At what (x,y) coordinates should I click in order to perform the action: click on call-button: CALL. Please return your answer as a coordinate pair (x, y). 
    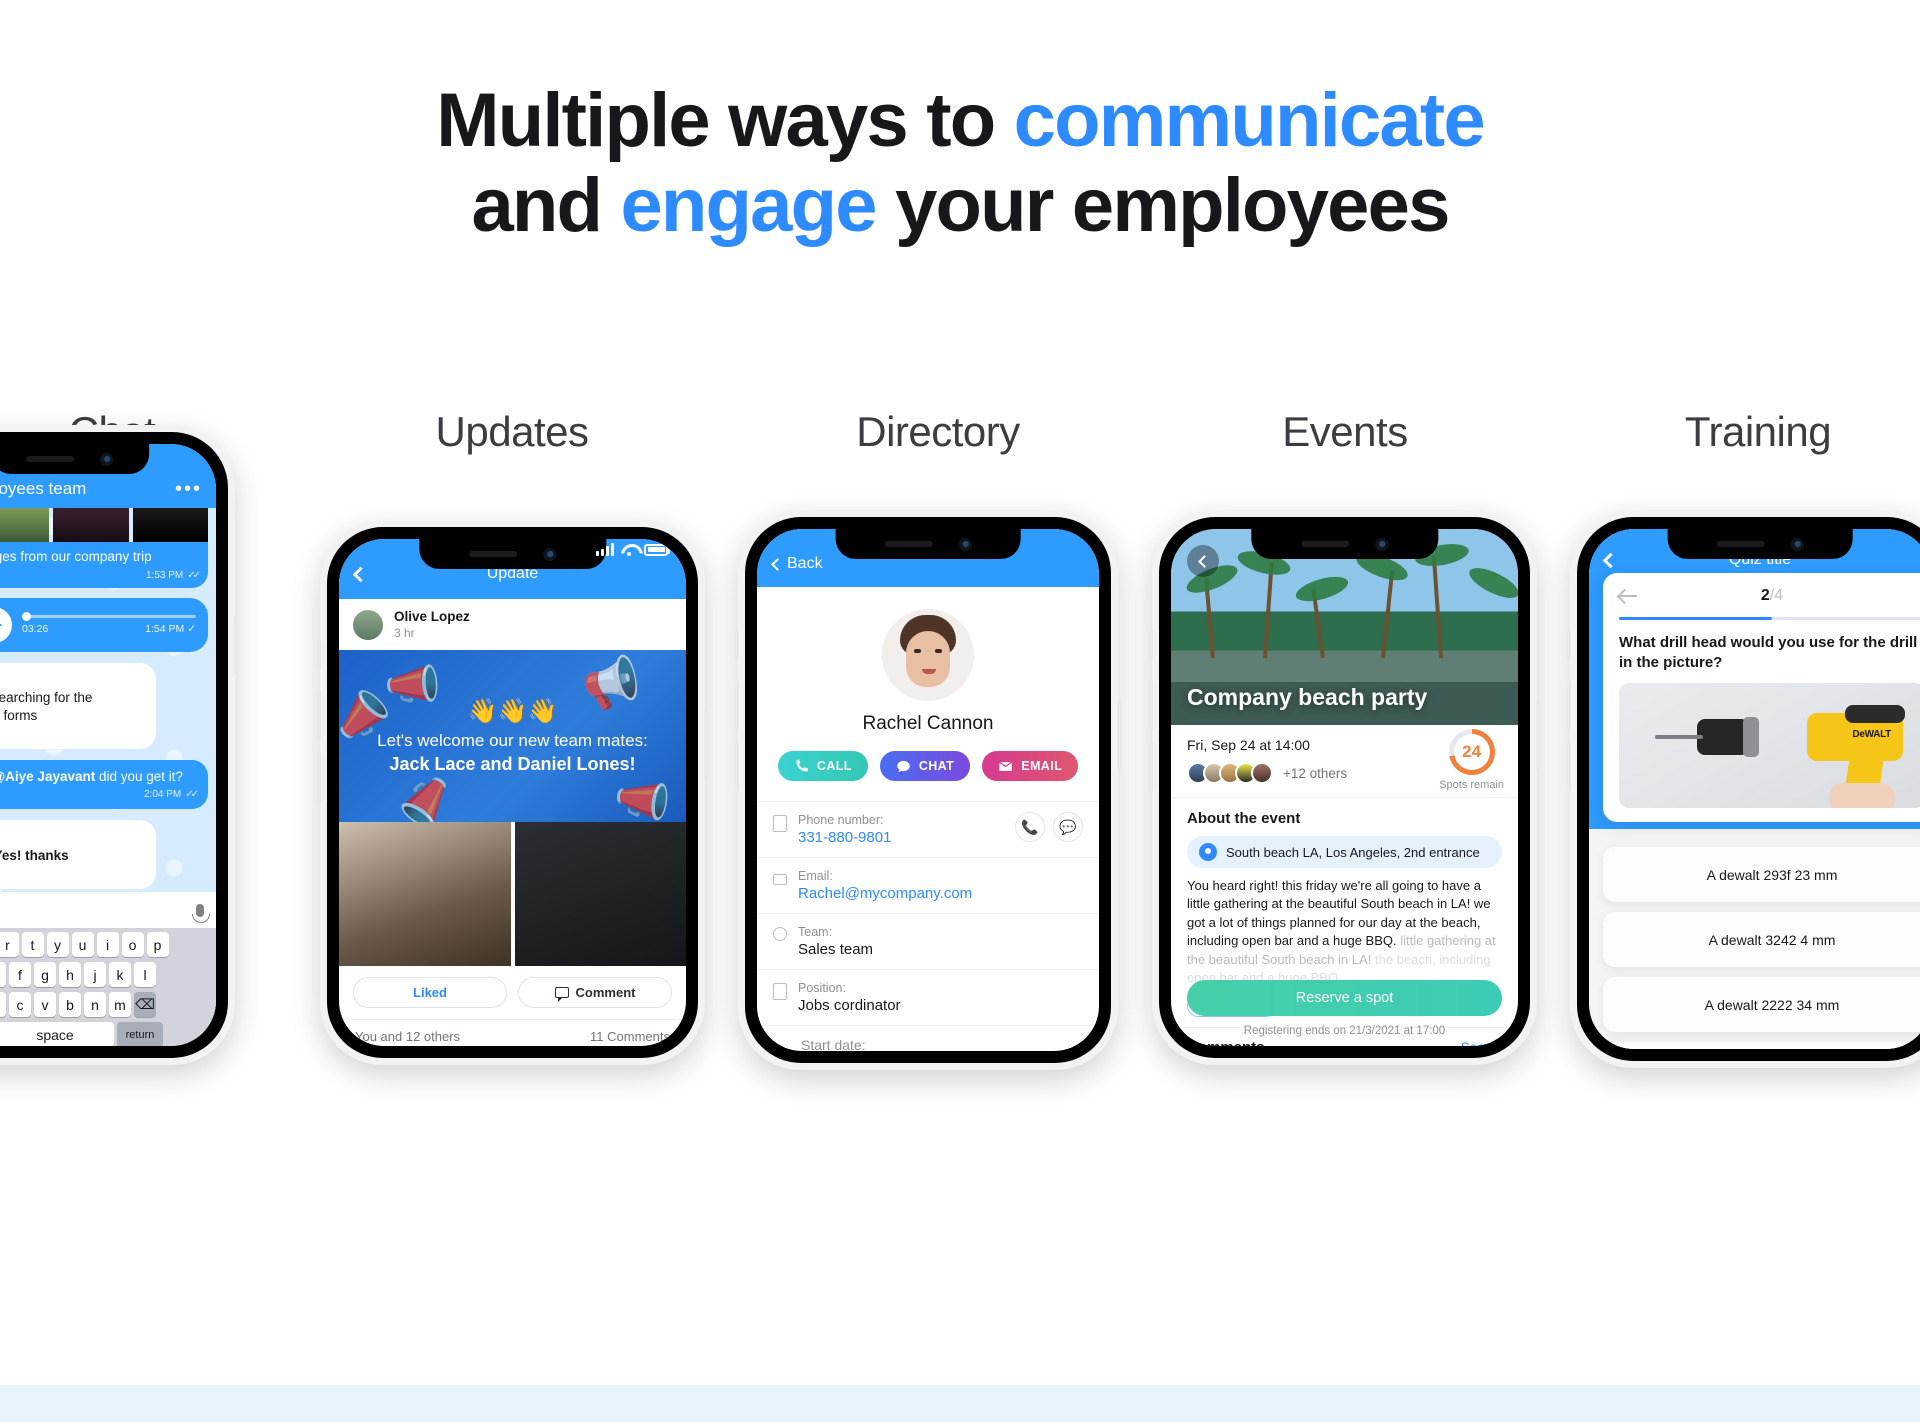
    Looking at the image, I should click on (822, 766).